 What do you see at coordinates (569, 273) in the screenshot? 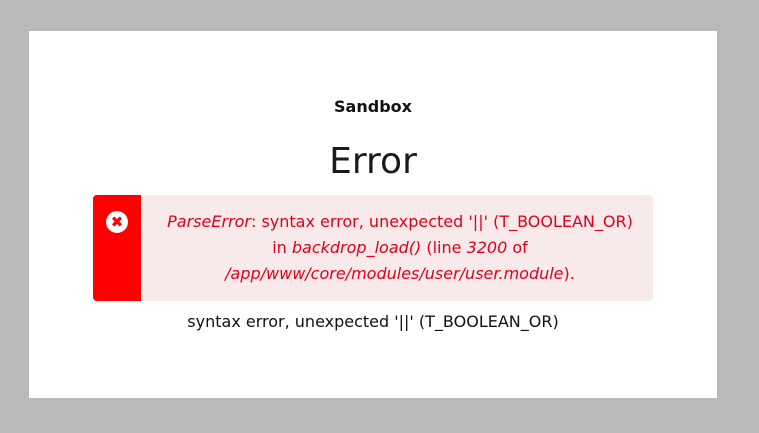
I see `error-text-part: ).` at bounding box center [569, 273].